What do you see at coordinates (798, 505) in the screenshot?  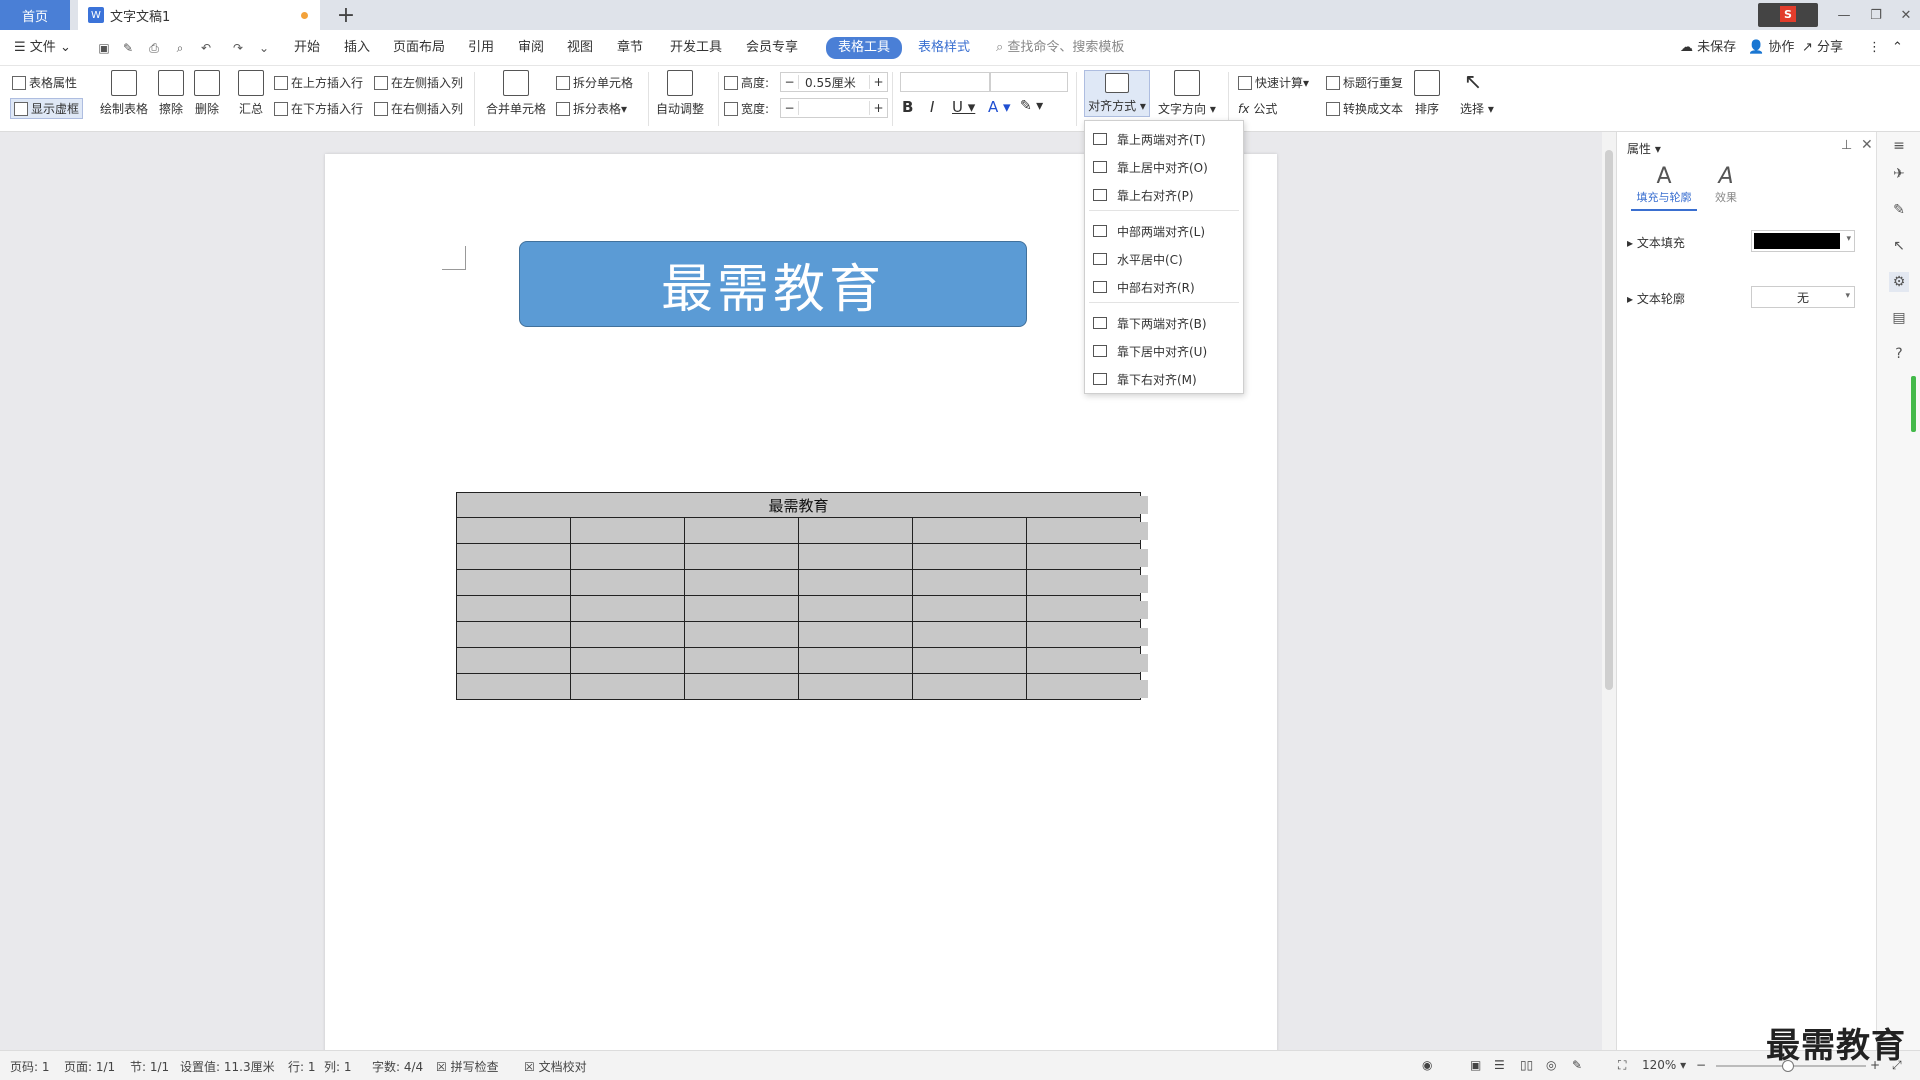 I see `table-header-cell: 最需教育` at bounding box center [798, 505].